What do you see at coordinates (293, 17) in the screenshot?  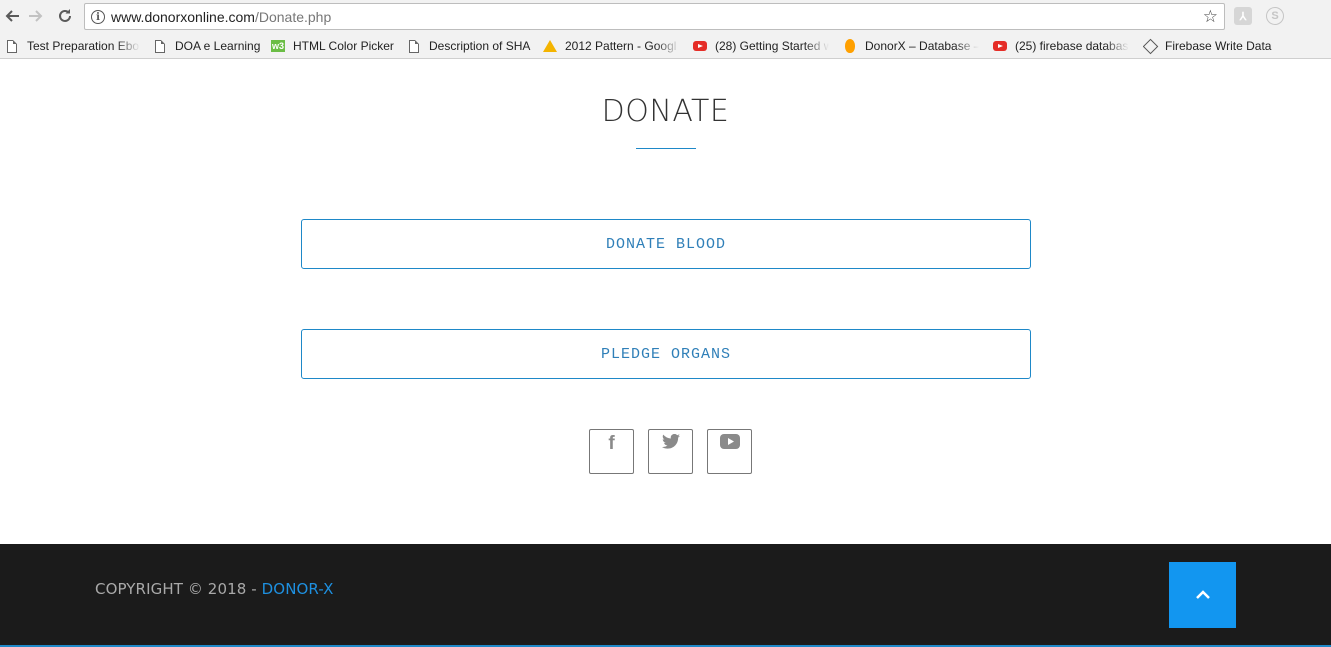 I see `url-path: /Donate.php` at bounding box center [293, 17].